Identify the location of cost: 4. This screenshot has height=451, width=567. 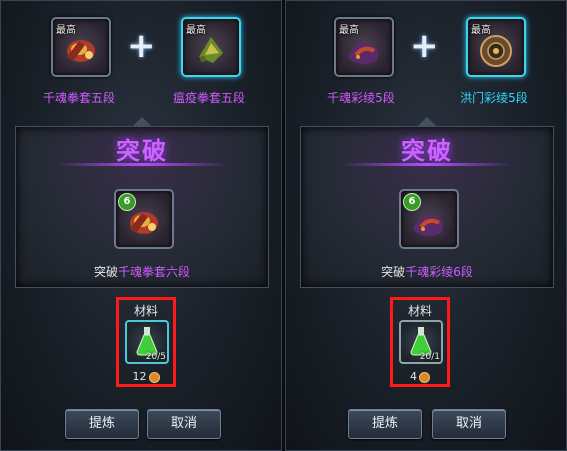
(420, 376).